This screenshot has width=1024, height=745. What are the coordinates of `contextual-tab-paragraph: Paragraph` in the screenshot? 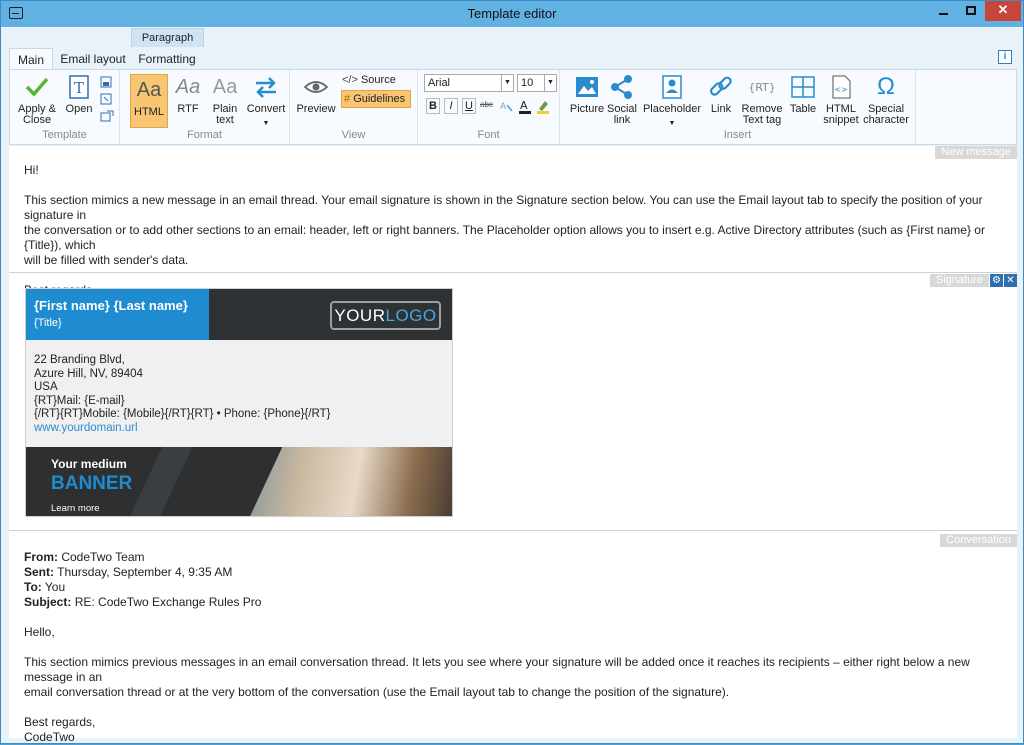 It's located at (167, 37).